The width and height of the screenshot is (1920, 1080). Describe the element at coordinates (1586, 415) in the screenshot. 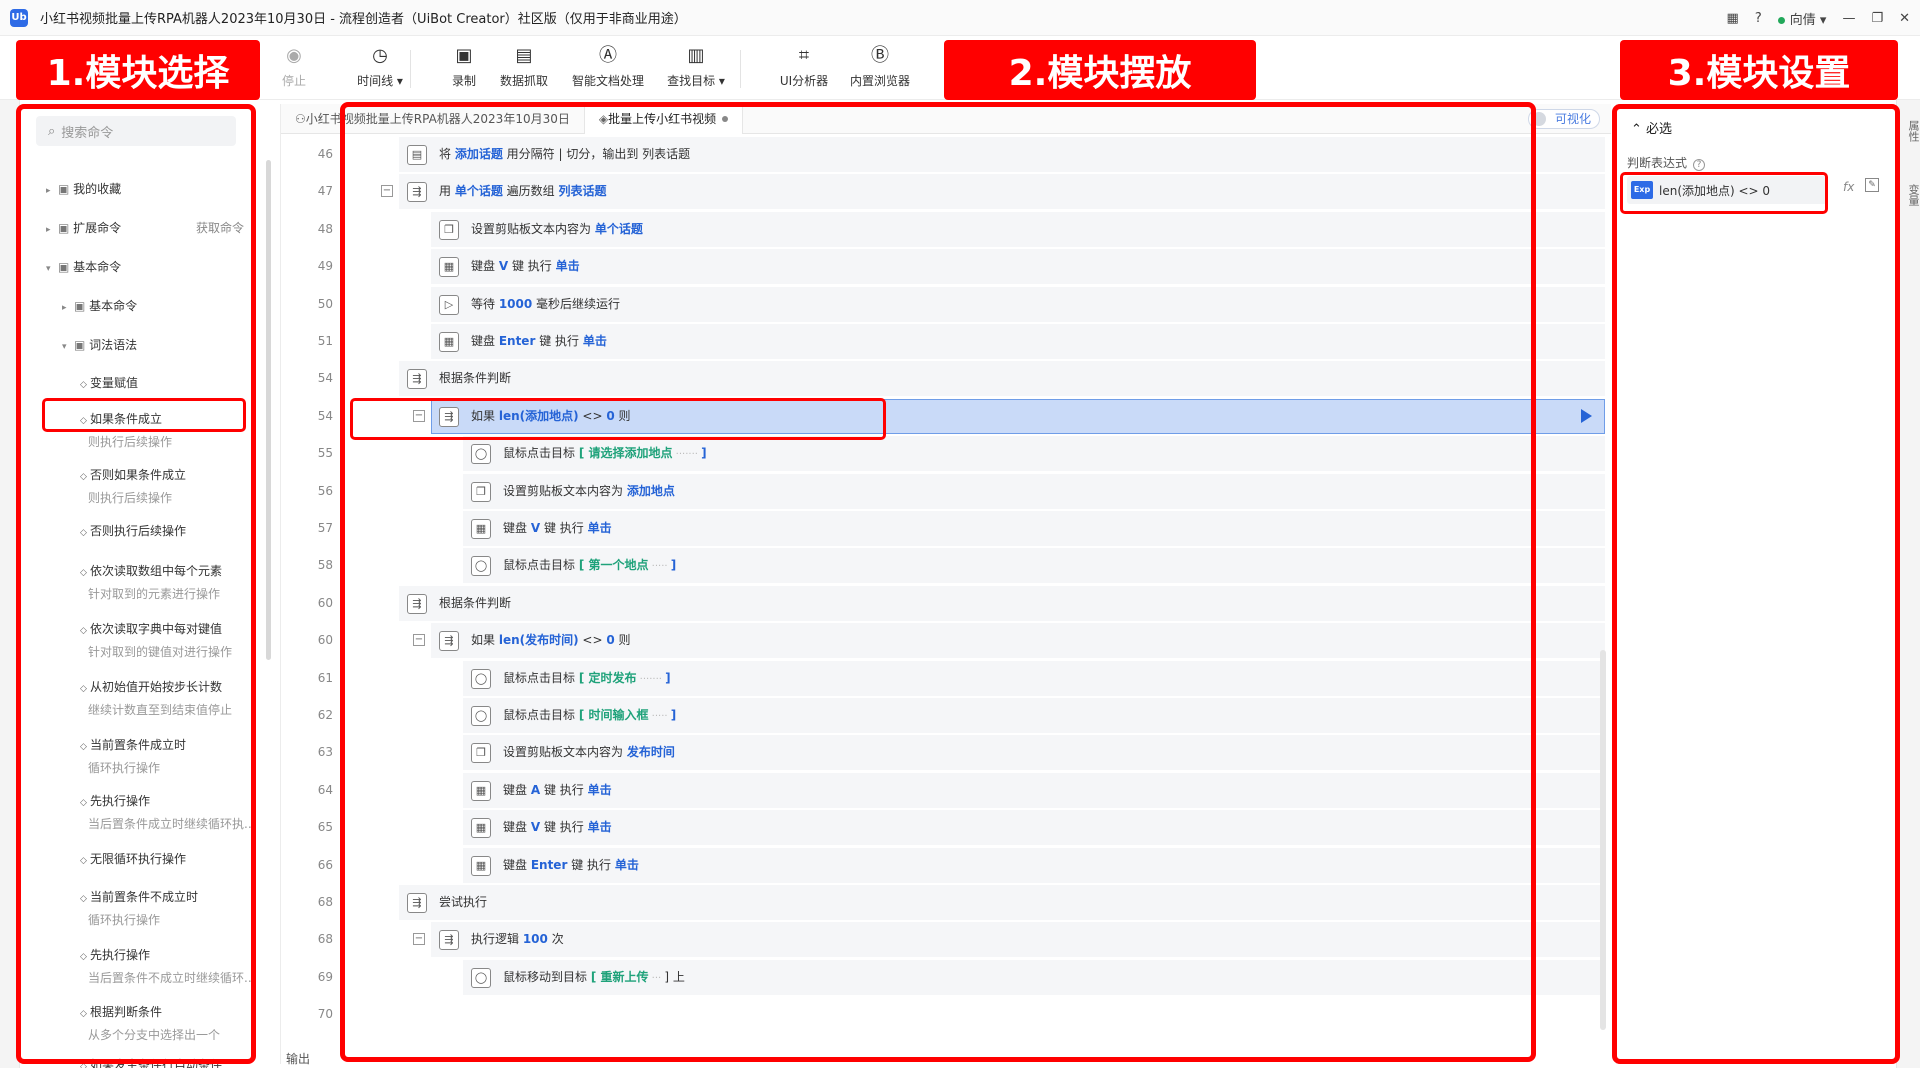

I see `play-icon` at that location.